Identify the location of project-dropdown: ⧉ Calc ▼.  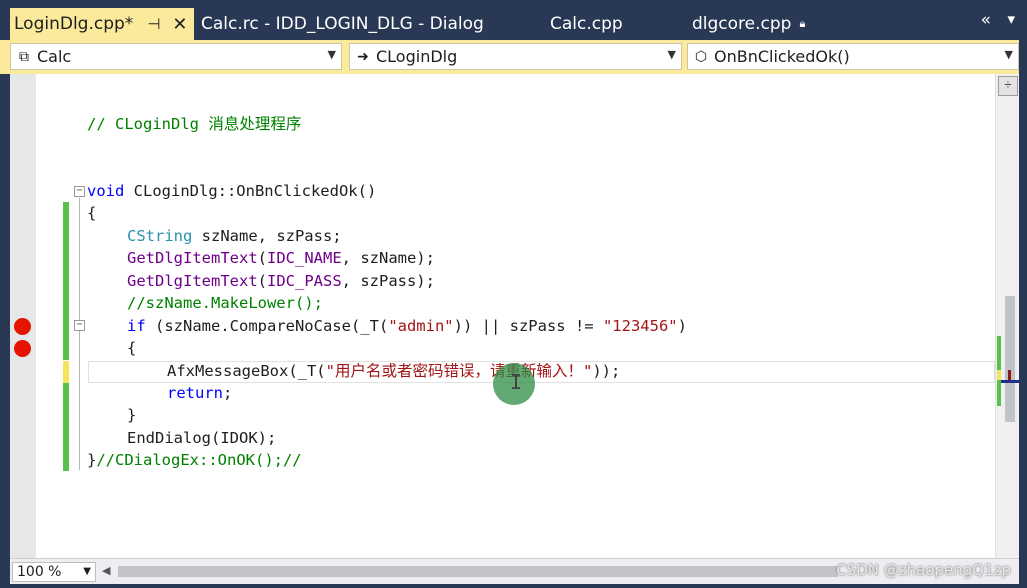
(176, 56).